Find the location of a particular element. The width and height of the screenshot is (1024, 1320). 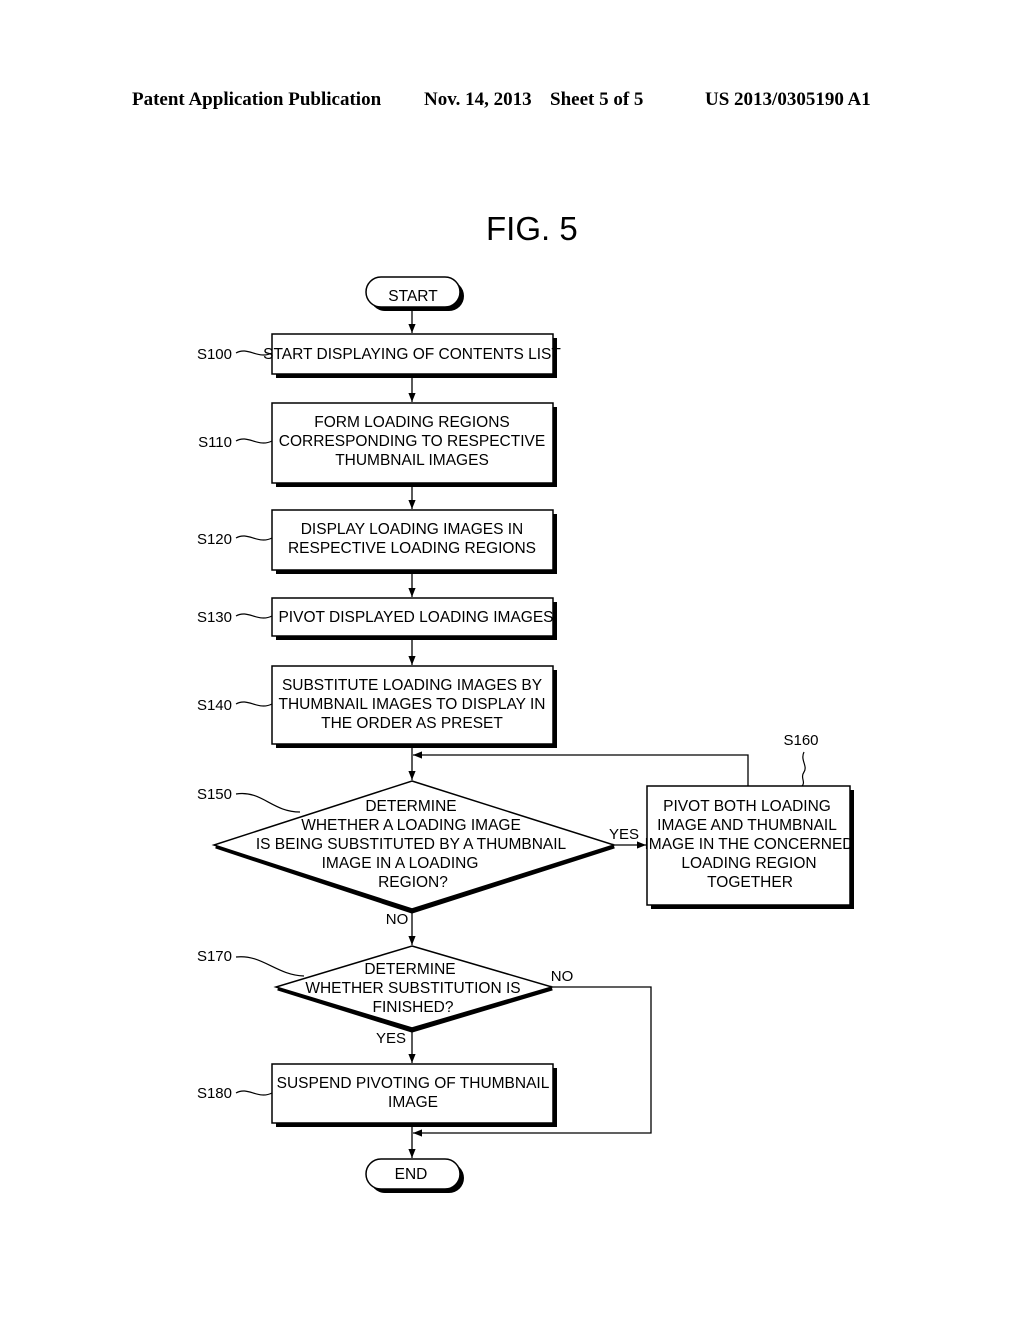

s180-ref: S180 is located at coordinates (214, 1093).